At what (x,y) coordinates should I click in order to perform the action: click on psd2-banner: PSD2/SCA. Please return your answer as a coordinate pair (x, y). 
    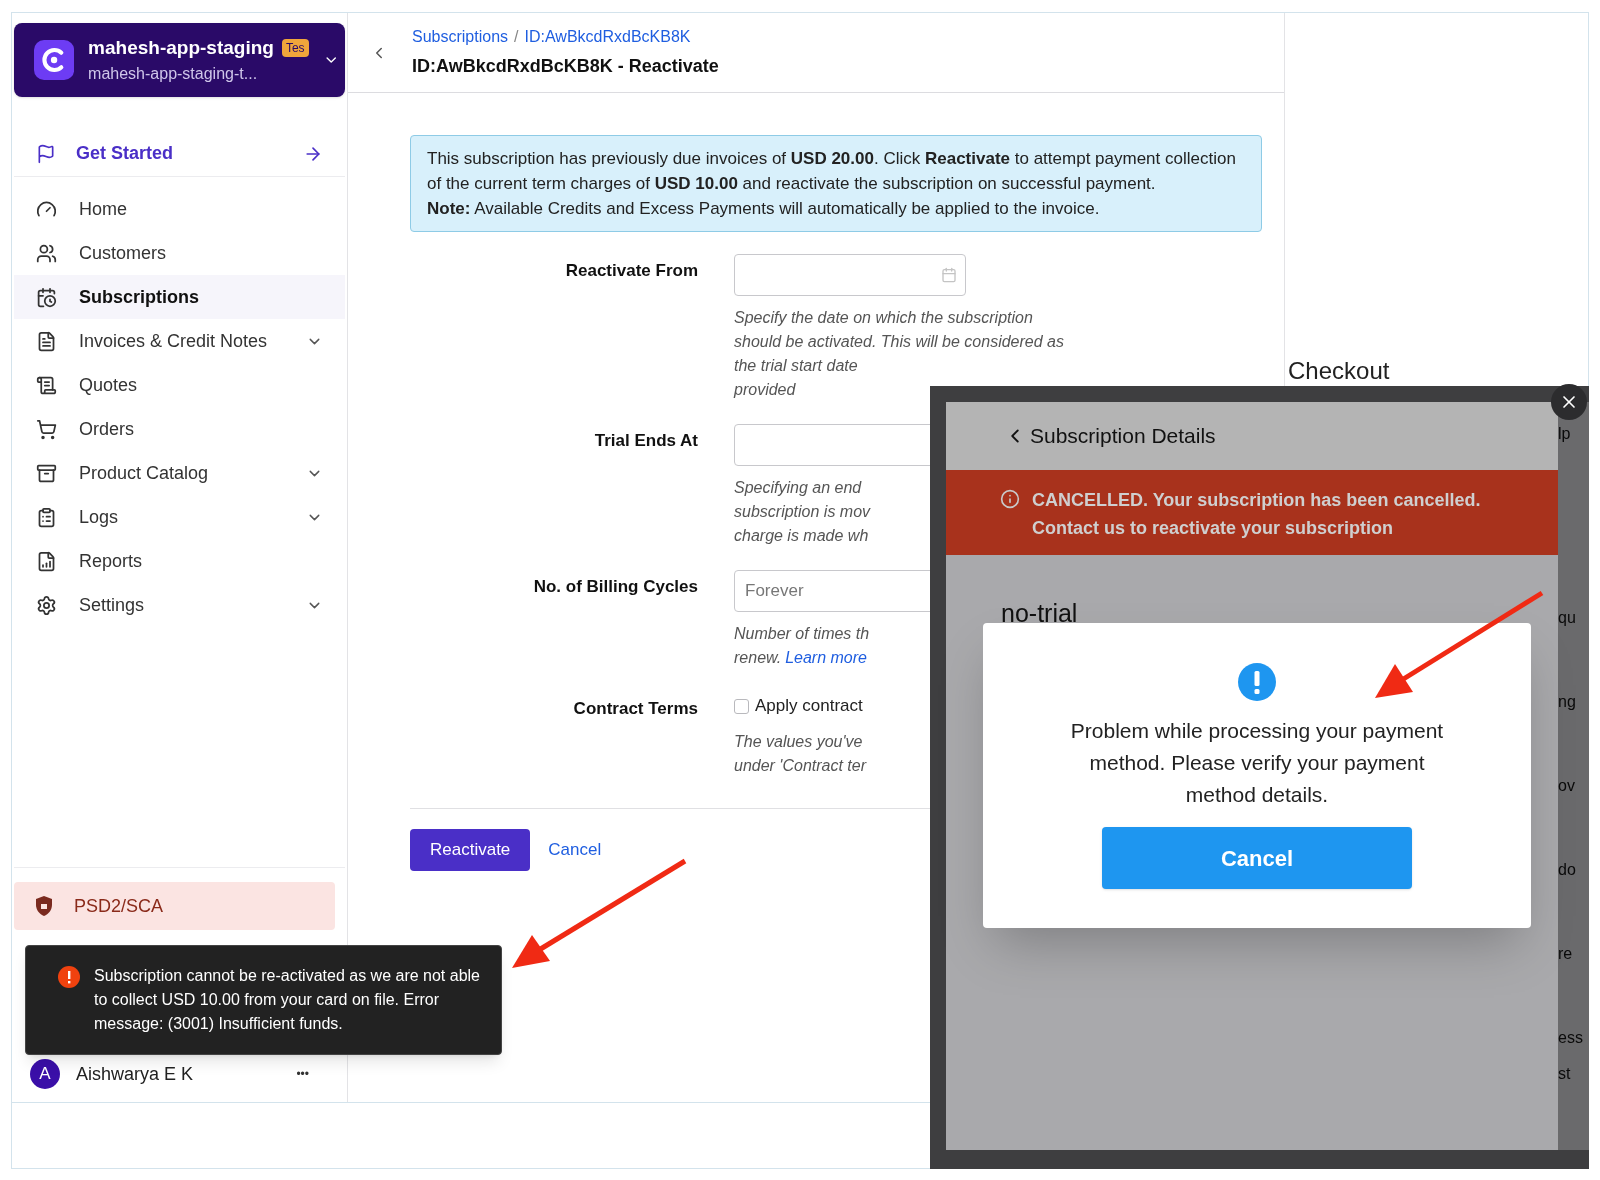
    Looking at the image, I should click on (174, 906).